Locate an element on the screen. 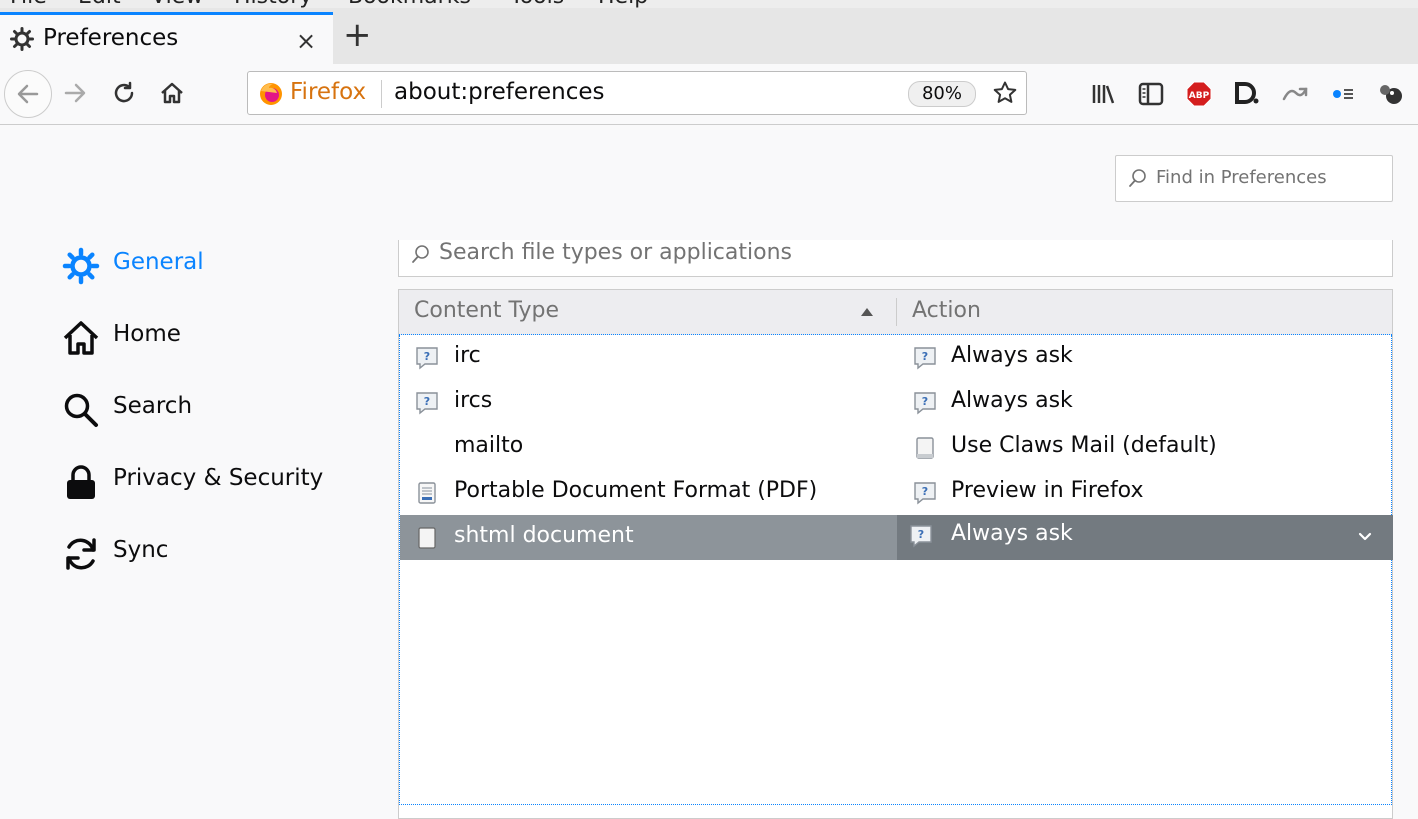 The width and height of the screenshot is (1418, 819). sidebar-label-search: Search is located at coordinates (153, 406).